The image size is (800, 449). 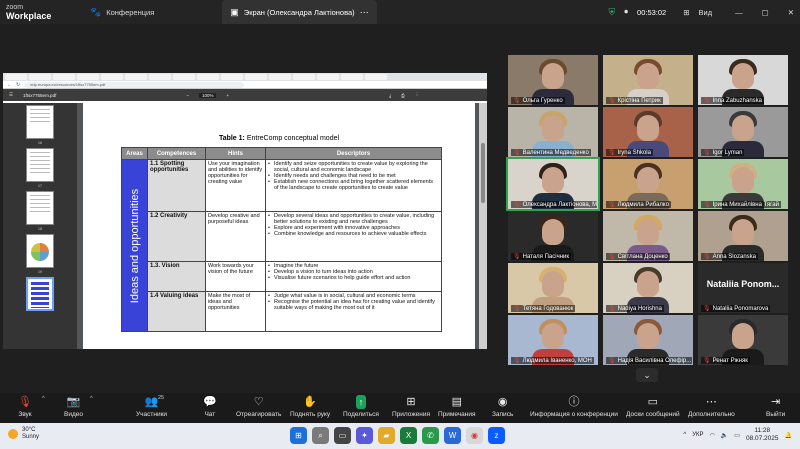 I want to click on participants-button: 👥 25 Участники, so click(x=151, y=408).